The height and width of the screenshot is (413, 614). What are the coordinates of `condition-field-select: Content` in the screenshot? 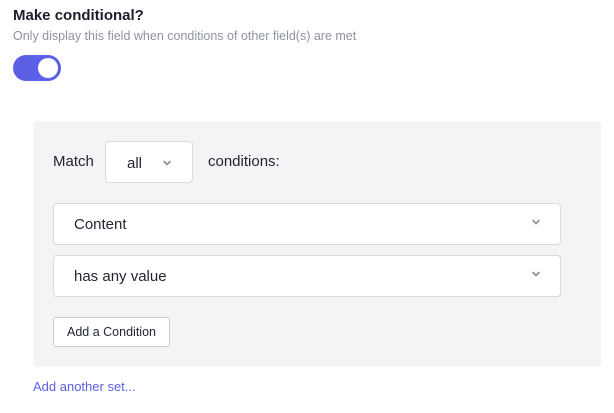 It's located at (307, 224).